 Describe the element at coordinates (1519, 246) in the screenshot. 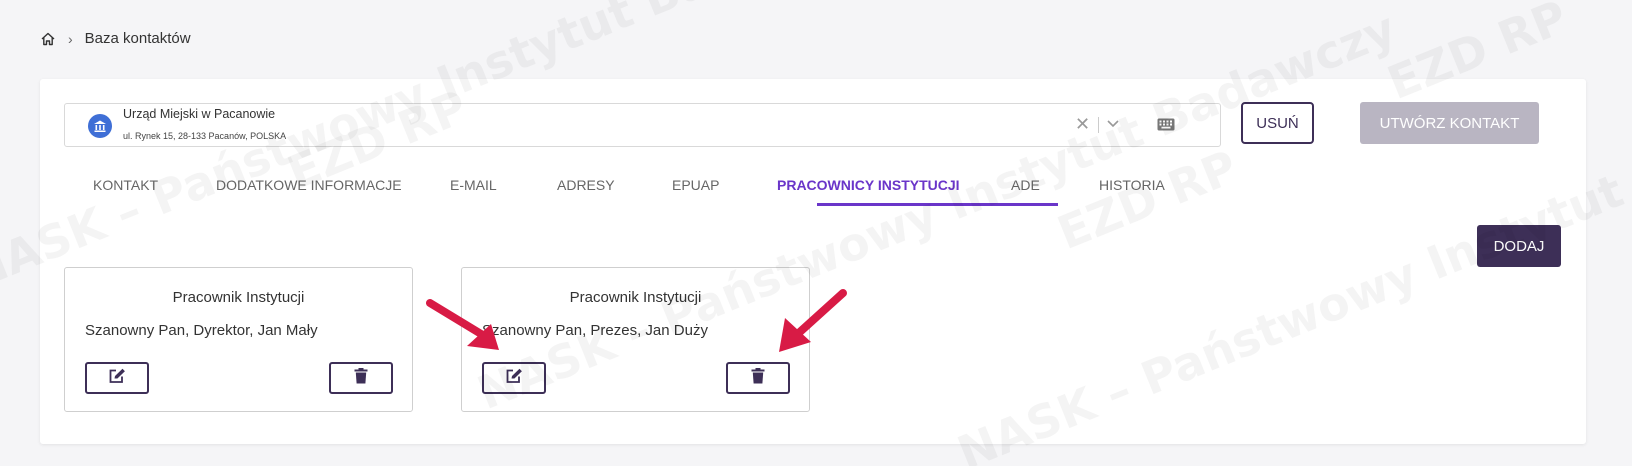

I see `add-employee-button: DODAJ` at that location.